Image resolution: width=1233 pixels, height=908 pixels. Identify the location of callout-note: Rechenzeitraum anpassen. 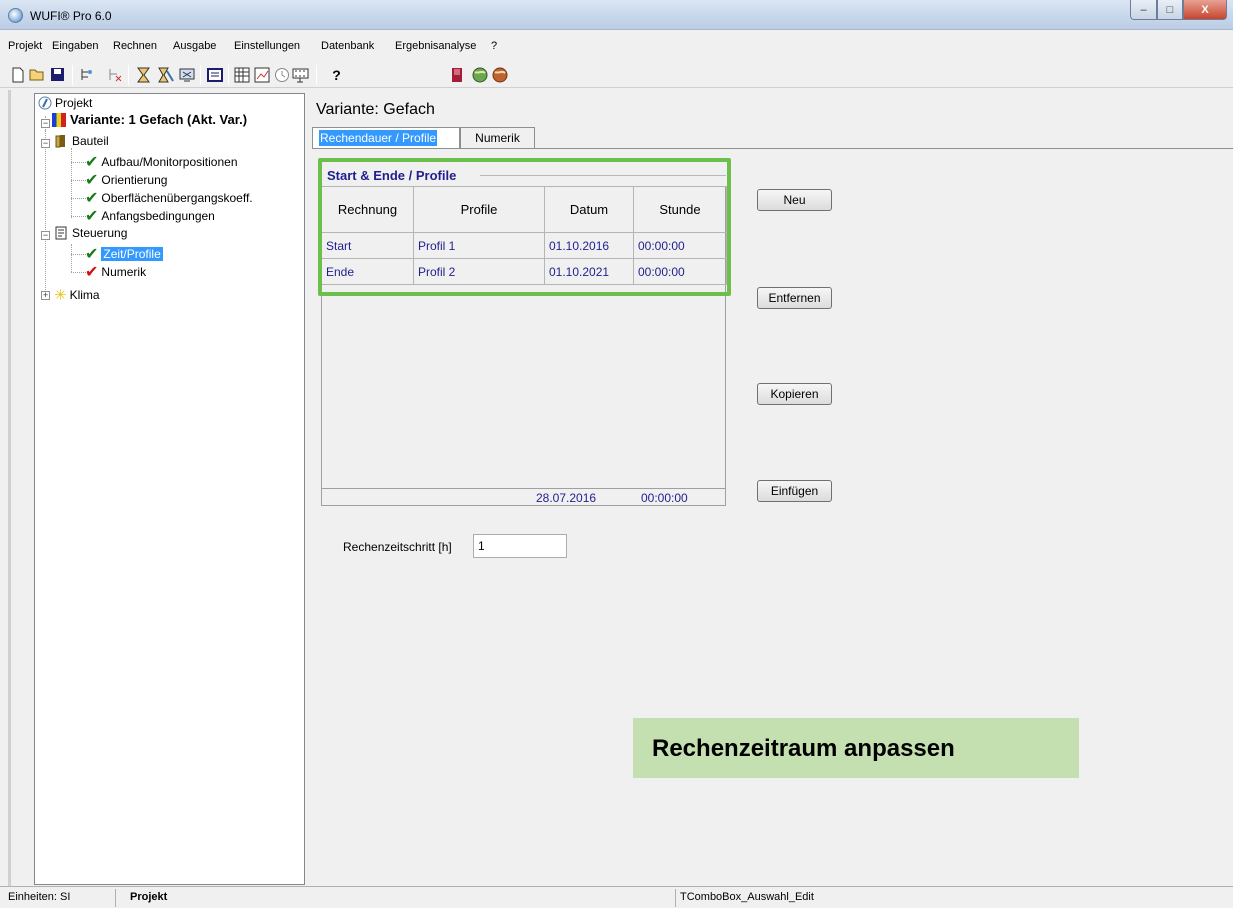
(856, 748).